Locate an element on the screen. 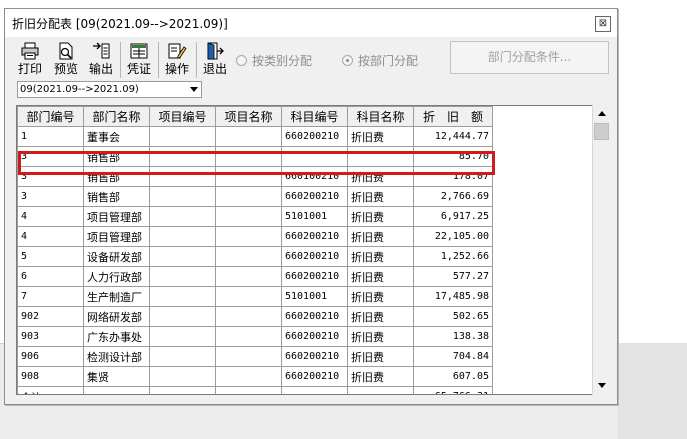 The image size is (687, 439). column-header: 项目名称 is located at coordinates (248, 116).